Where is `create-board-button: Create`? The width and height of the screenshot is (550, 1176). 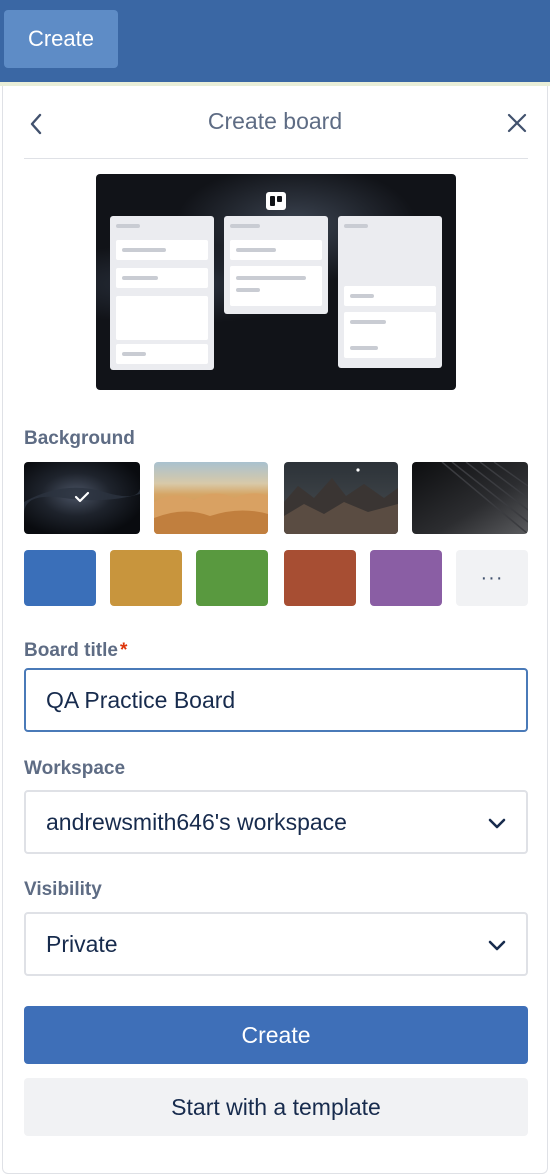 create-board-button: Create is located at coordinates (276, 1035).